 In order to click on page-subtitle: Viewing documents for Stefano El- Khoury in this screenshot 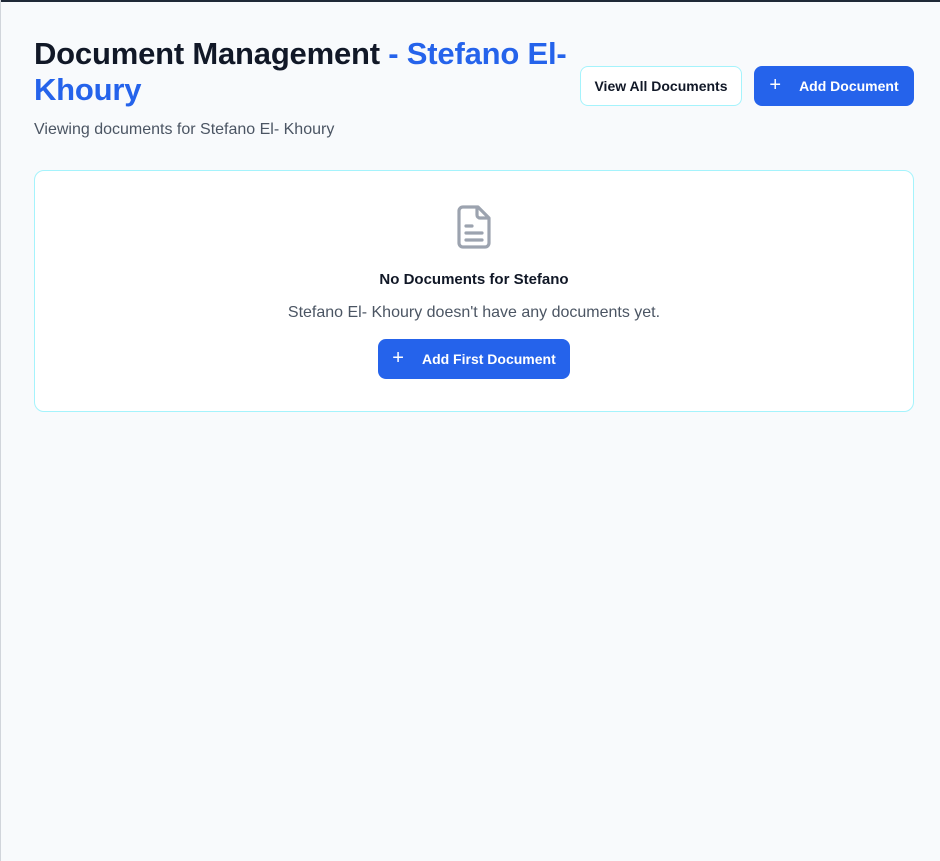, I will do `click(184, 129)`.